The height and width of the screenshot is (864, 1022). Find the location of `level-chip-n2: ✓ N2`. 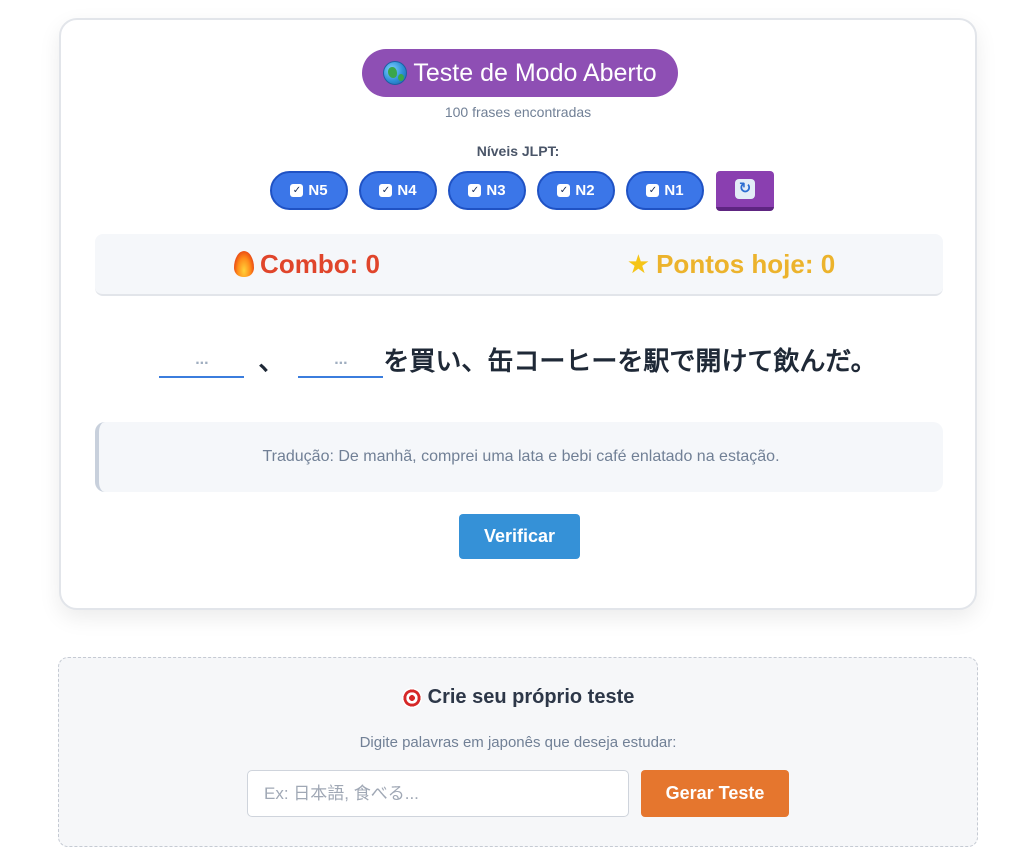

level-chip-n2: ✓ N2 is located at coordinates (576, 190).